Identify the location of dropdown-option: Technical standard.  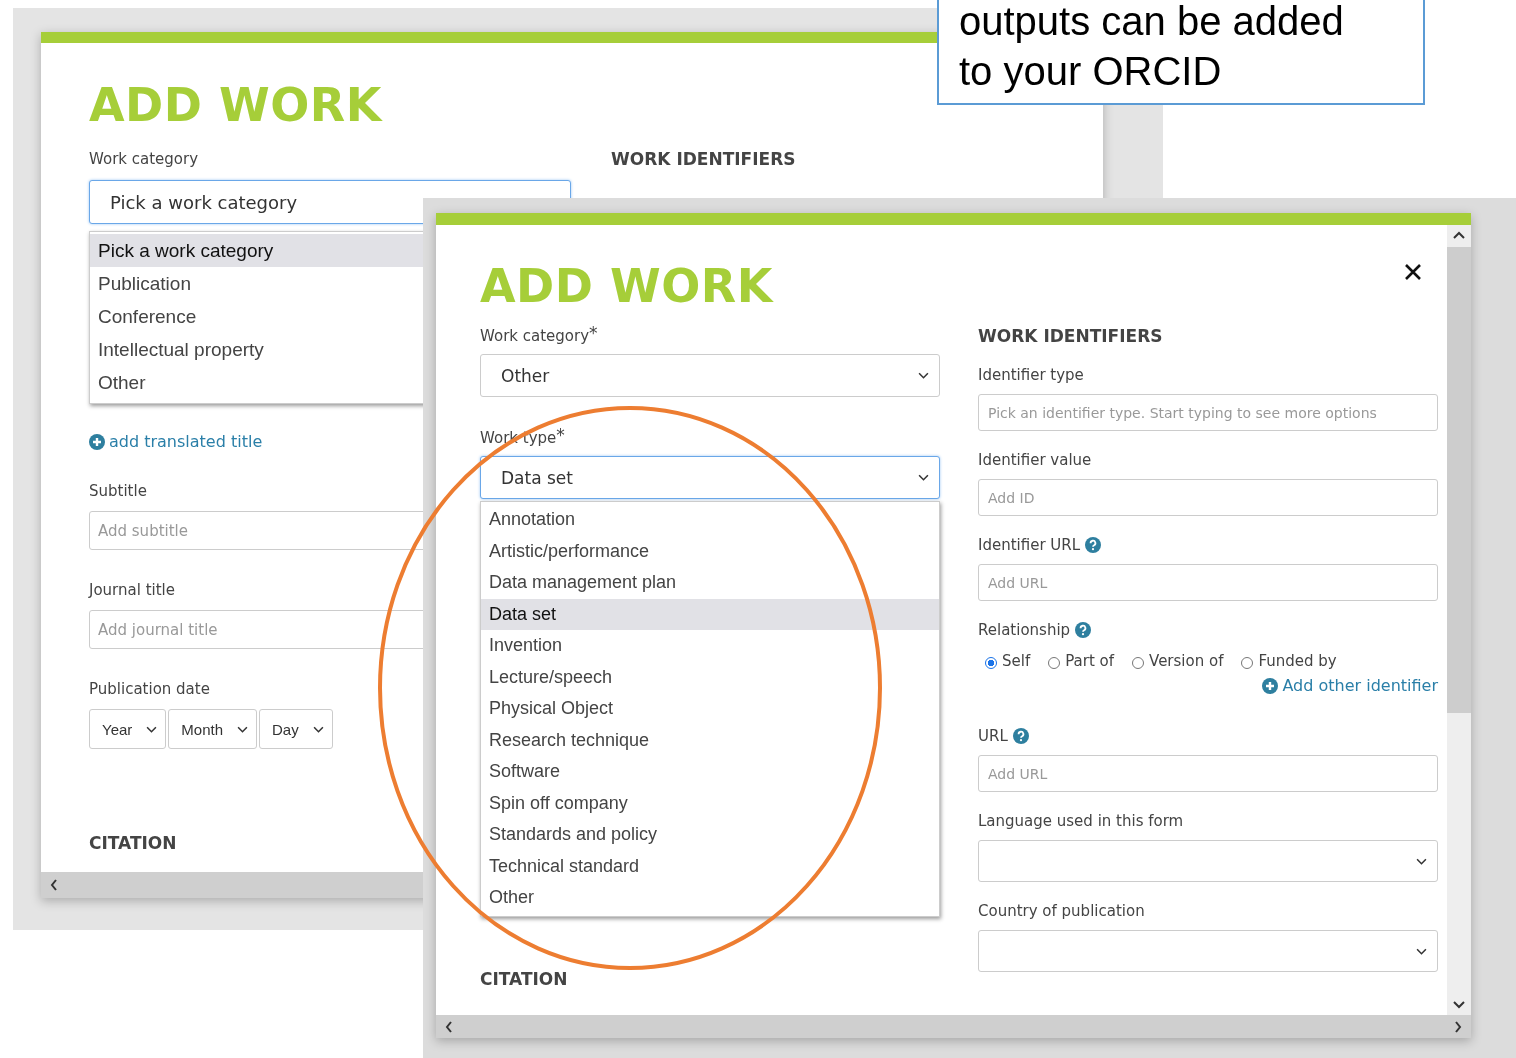
(710, 866).